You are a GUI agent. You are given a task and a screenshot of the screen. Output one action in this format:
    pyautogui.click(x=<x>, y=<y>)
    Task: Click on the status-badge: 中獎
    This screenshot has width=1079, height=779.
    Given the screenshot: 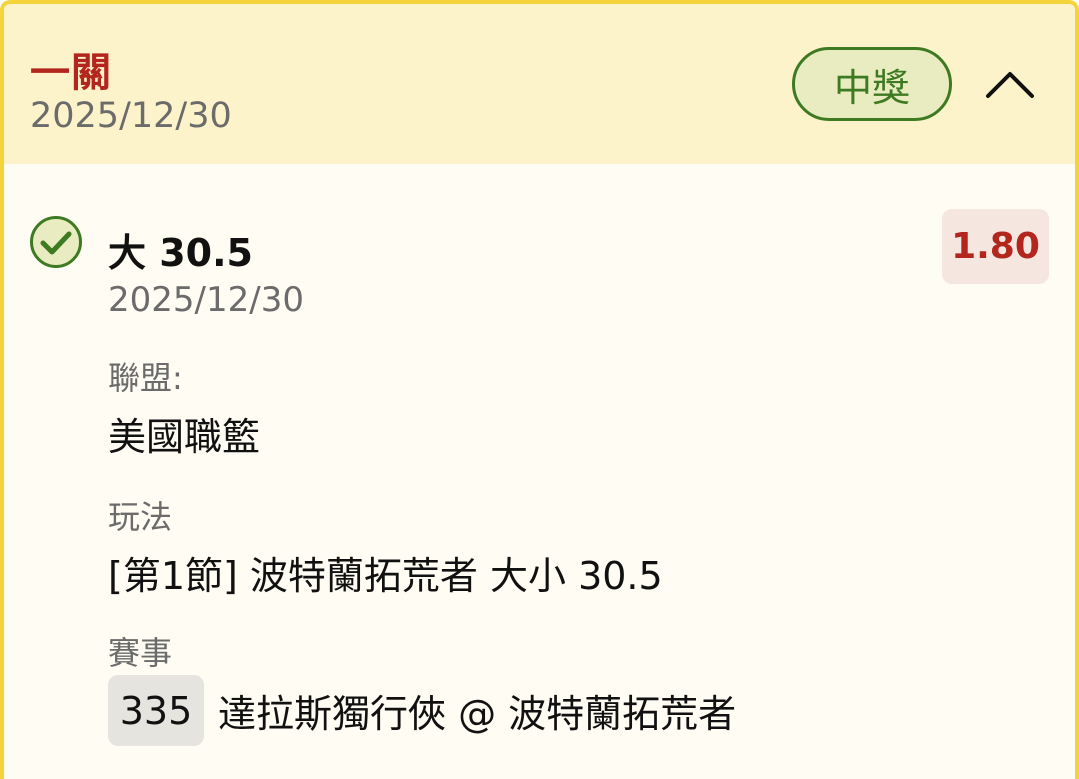 What is the action you would take?
    pyautogui.click(x=872, y=84)
    